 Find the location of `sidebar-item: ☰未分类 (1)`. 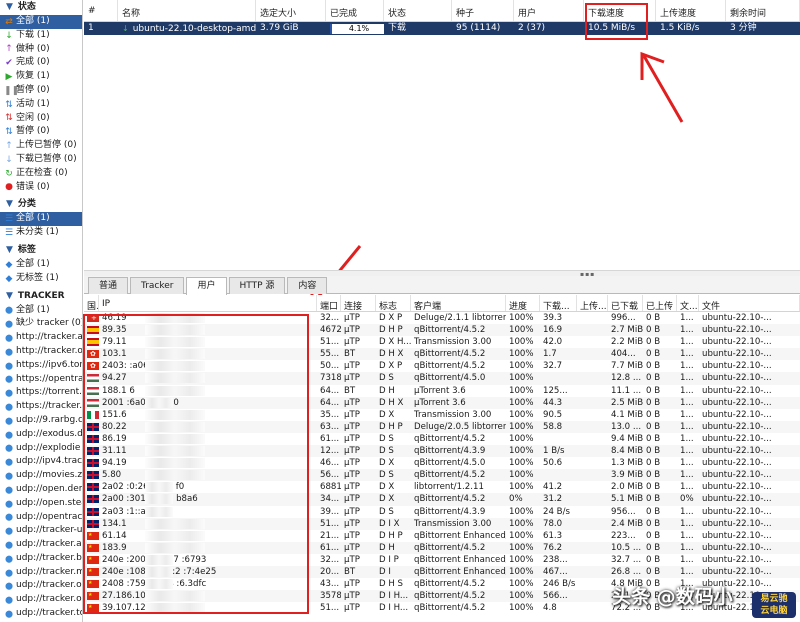

sidebar-item: ☰未分类 (1) is located at coordinates (41, 233).